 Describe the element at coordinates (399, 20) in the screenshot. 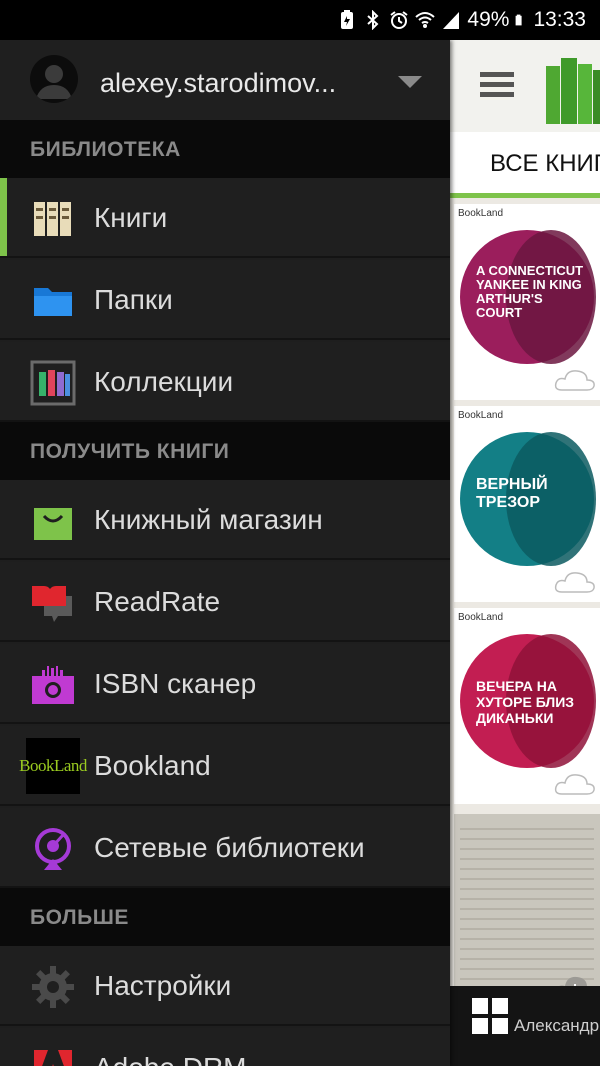

I see `alarm-icon` at that location.